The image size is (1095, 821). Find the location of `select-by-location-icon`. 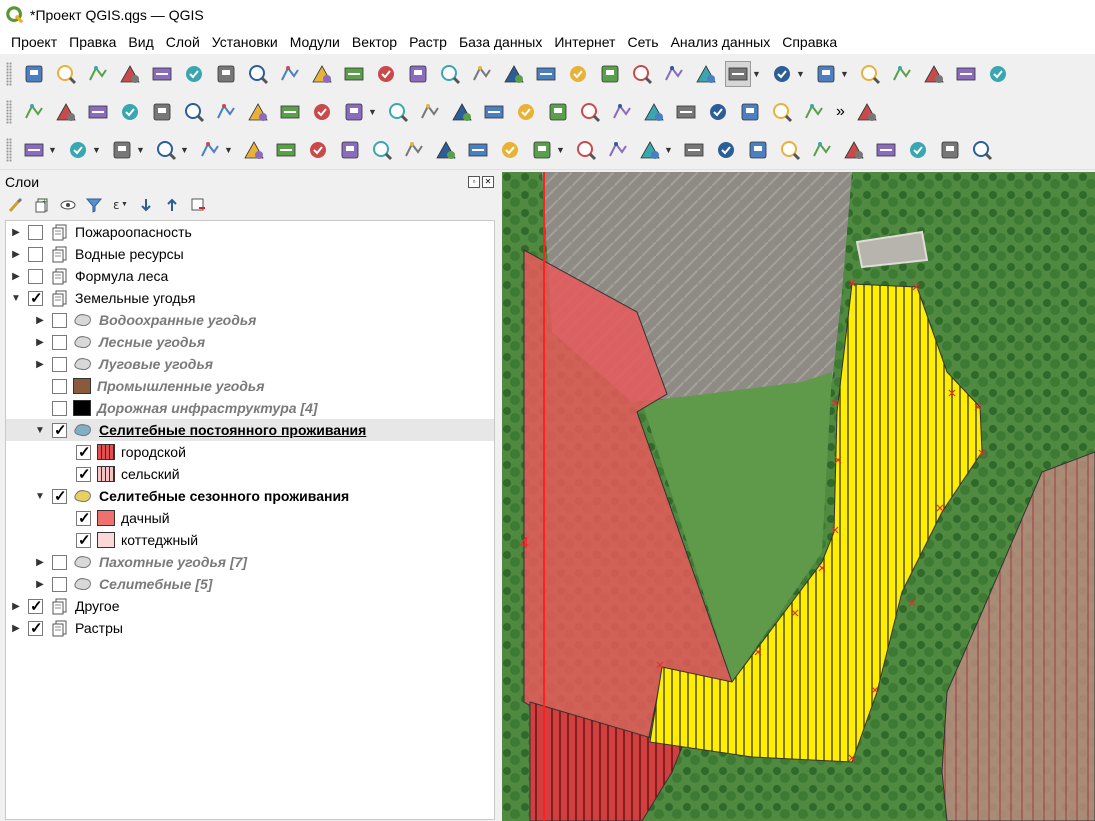

select-by-location-icon is located at coordinates (870, 74).